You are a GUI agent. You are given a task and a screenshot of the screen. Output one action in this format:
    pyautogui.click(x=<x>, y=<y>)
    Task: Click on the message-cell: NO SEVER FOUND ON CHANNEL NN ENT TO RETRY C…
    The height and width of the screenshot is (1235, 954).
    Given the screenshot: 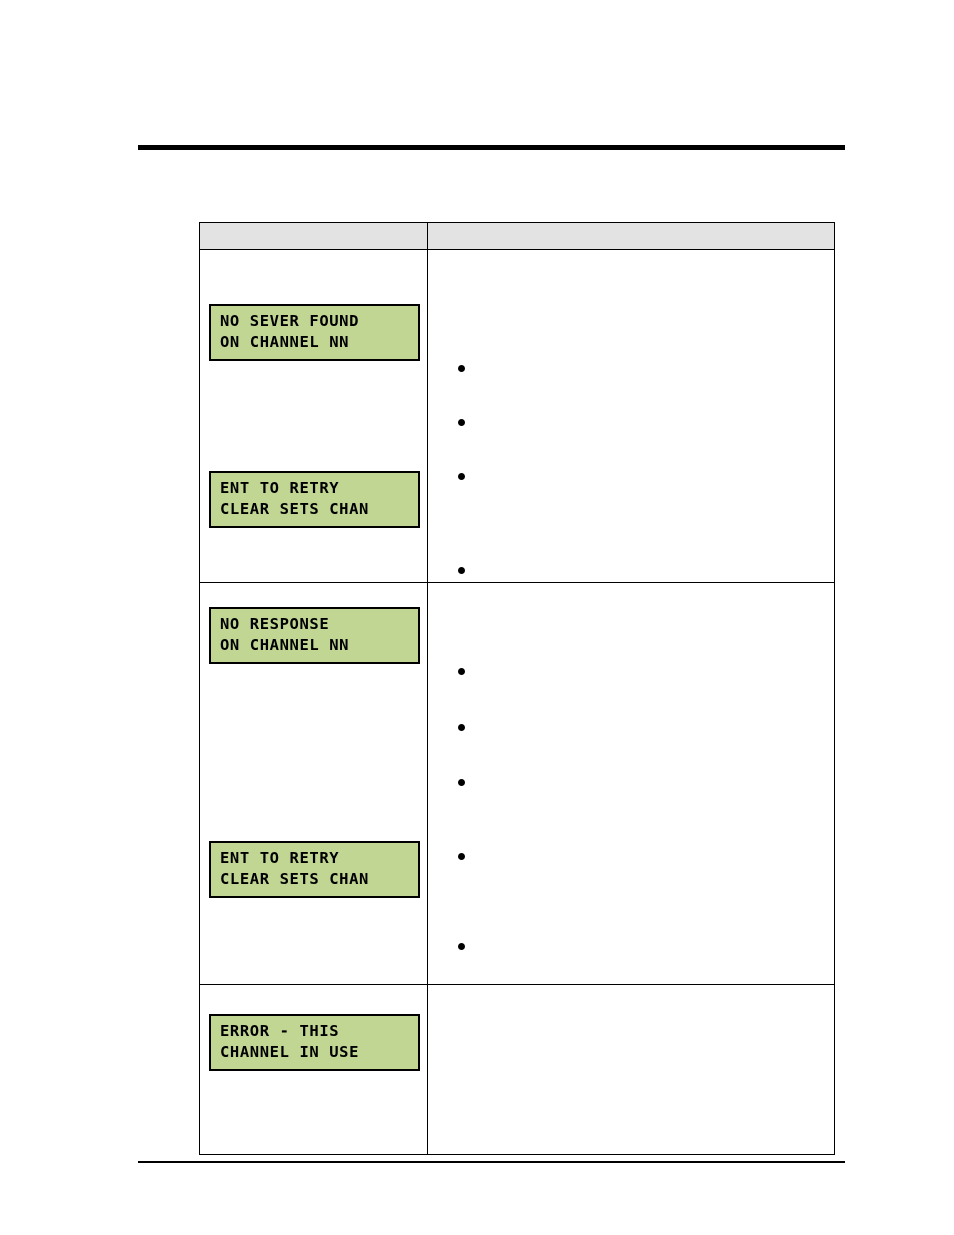 What is the action you would take?
    pyautogui.click(x=313, y=416)
    